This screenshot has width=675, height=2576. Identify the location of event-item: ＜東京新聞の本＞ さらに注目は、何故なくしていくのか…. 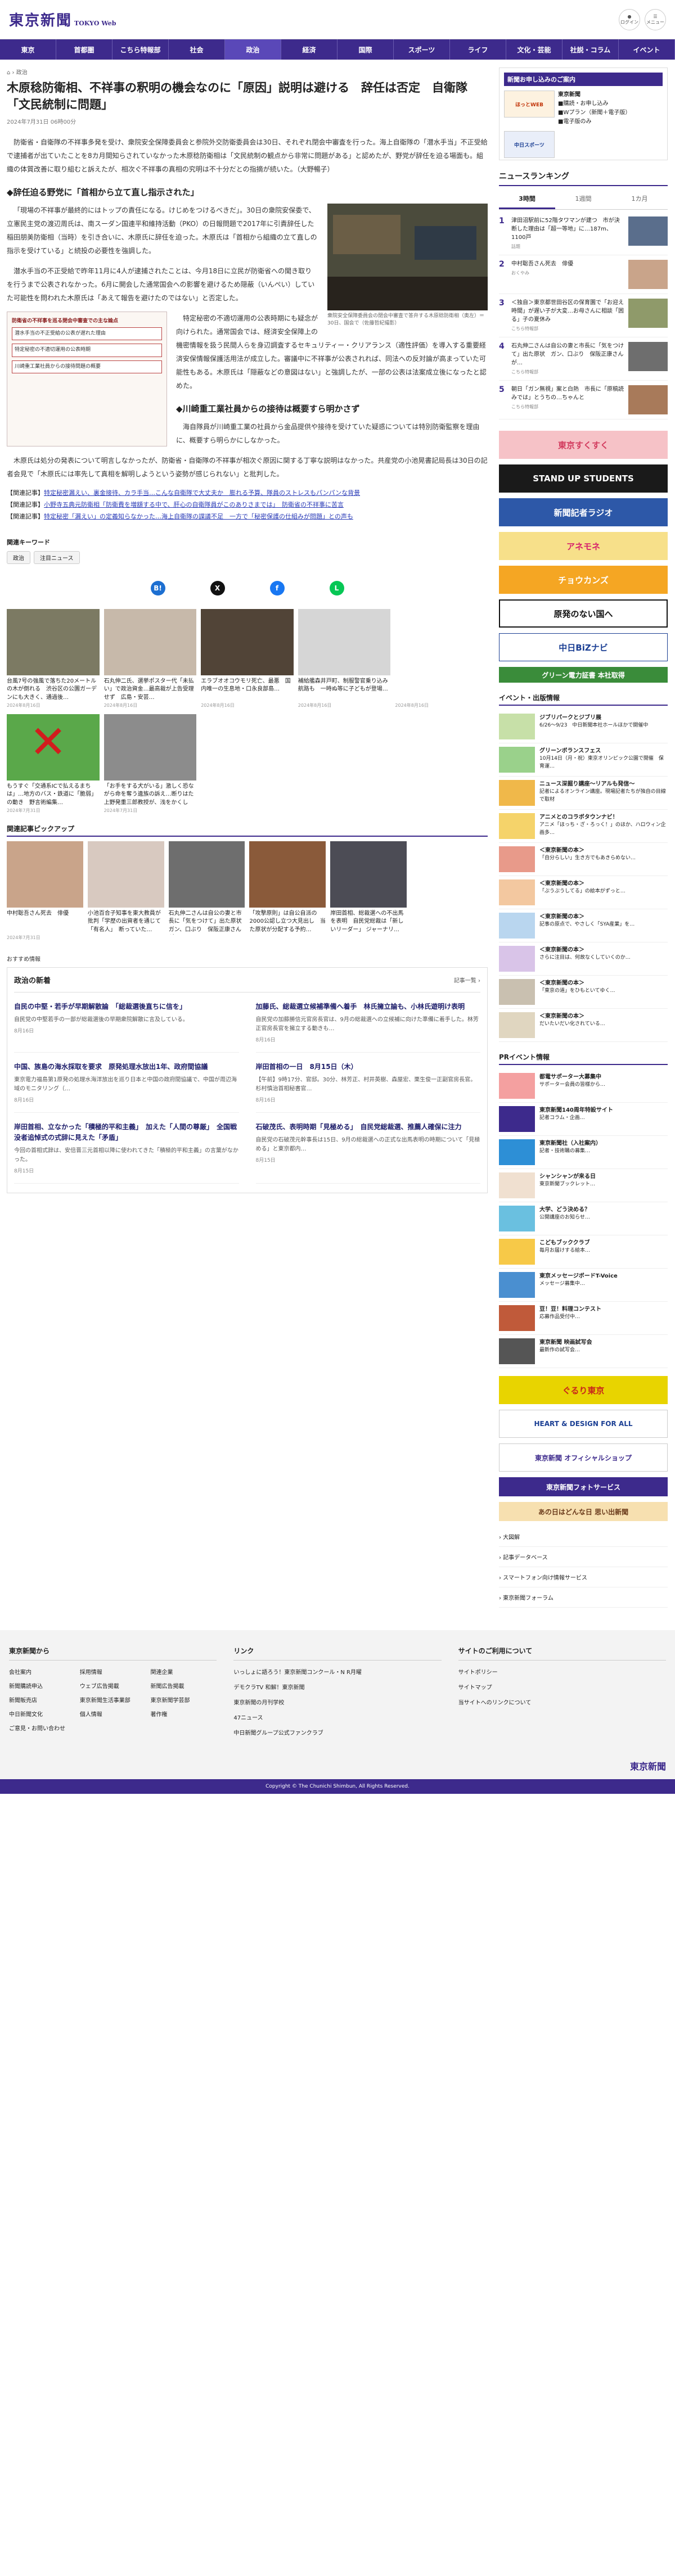
(583, 959).